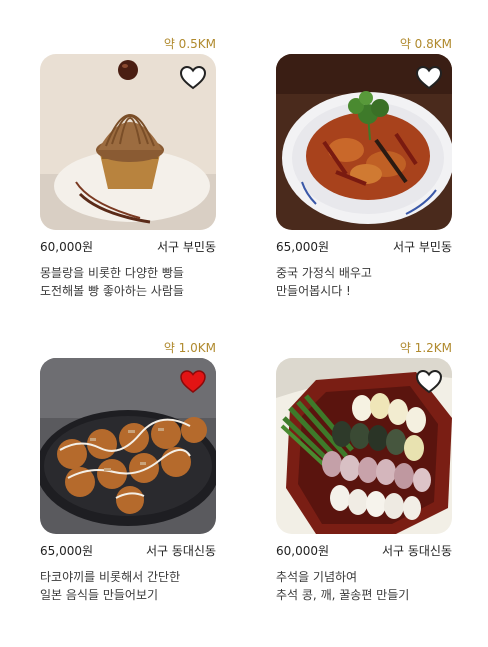 The height and width of the screenshot is (647, 488). What do you see at coordinates (193, 382) in the screenshot?
I see `favorite-heart-icon-liked` at bounding box center [193, 382].